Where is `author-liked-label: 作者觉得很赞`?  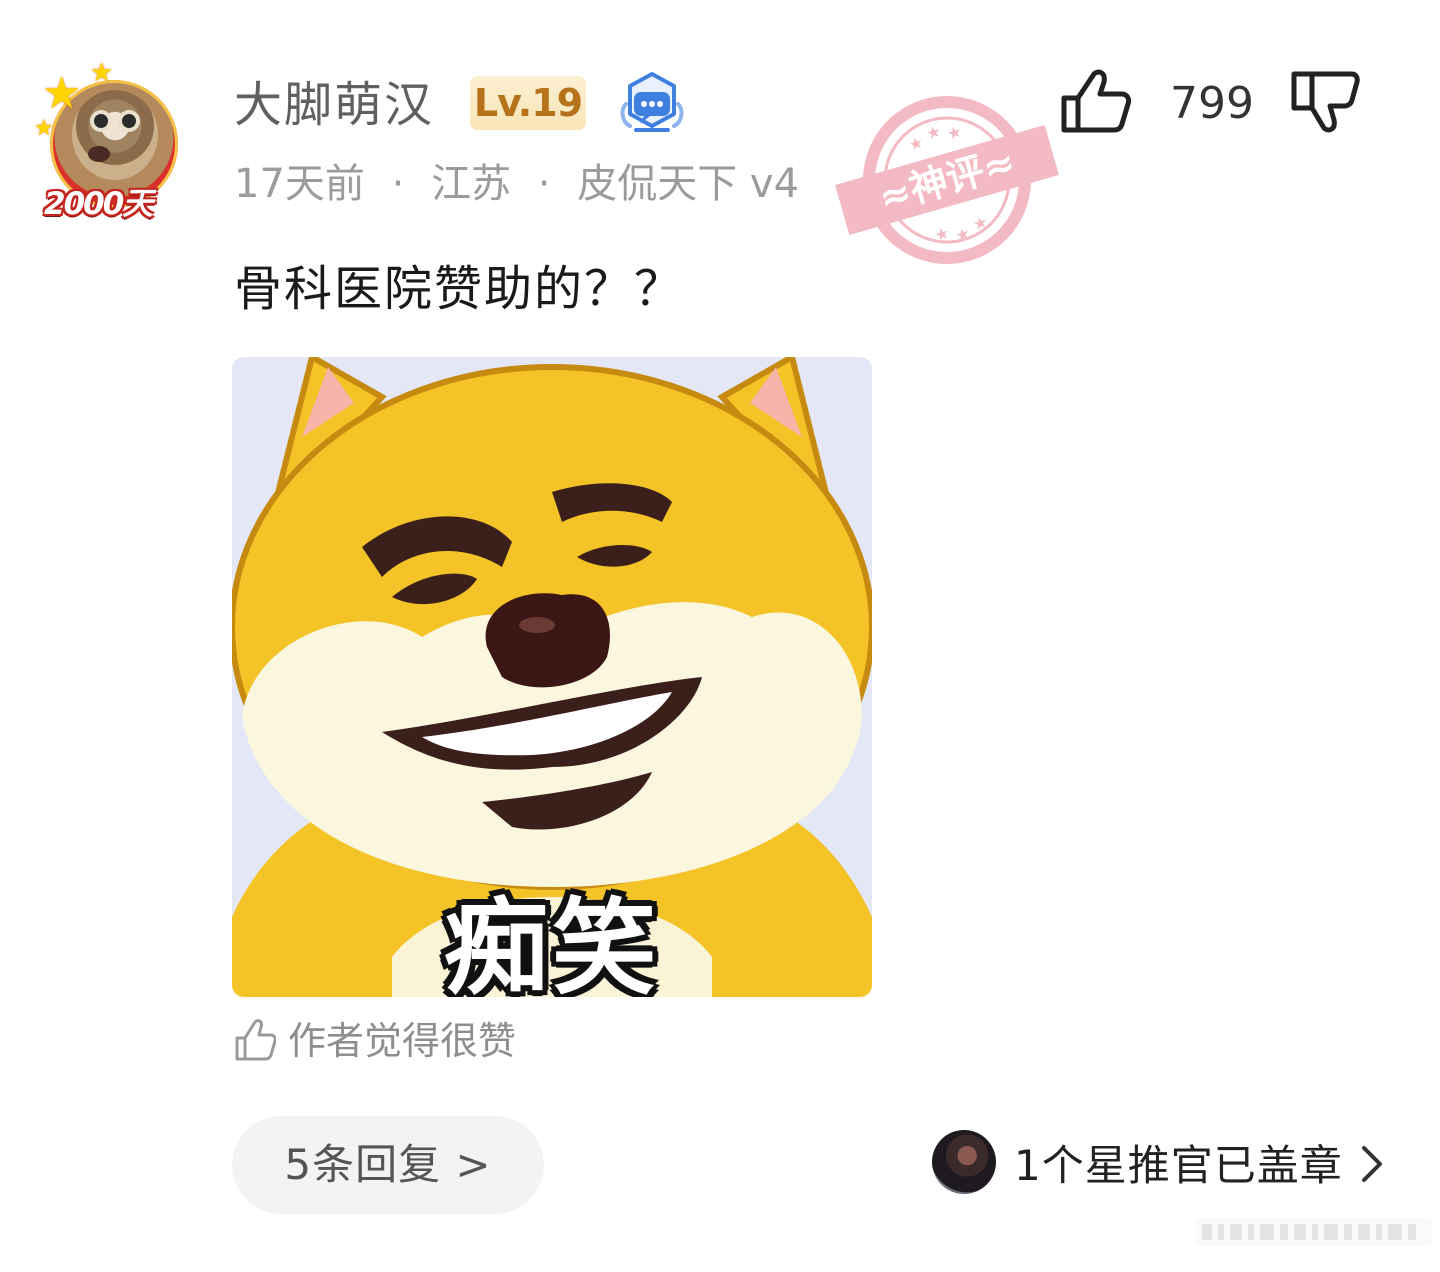
author-liked-label: 作者觉得很赞 is located at coordinates (402, 1041).